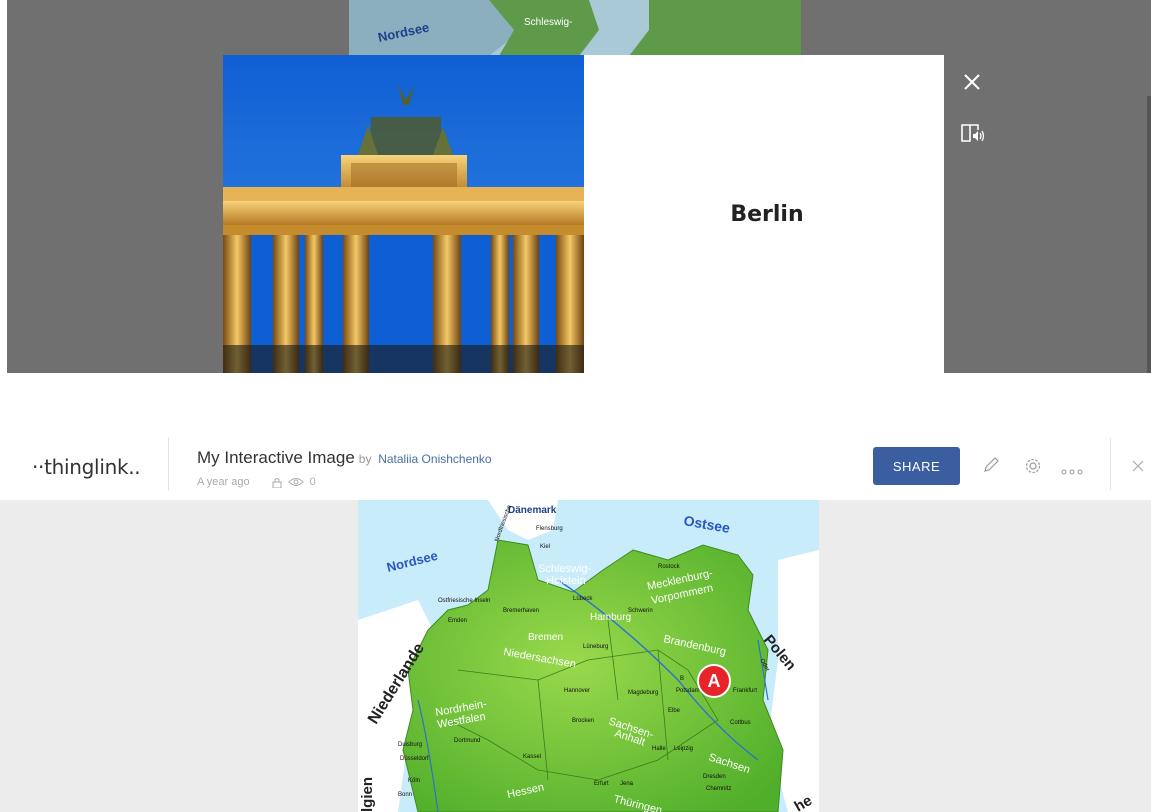 Image resolution: width=1151 pixels, height=812 pixels. What do you see at coordinates (414, 781) in the screenshot?
I see `city-koeln: Köln` at bounding box center [414, 781].